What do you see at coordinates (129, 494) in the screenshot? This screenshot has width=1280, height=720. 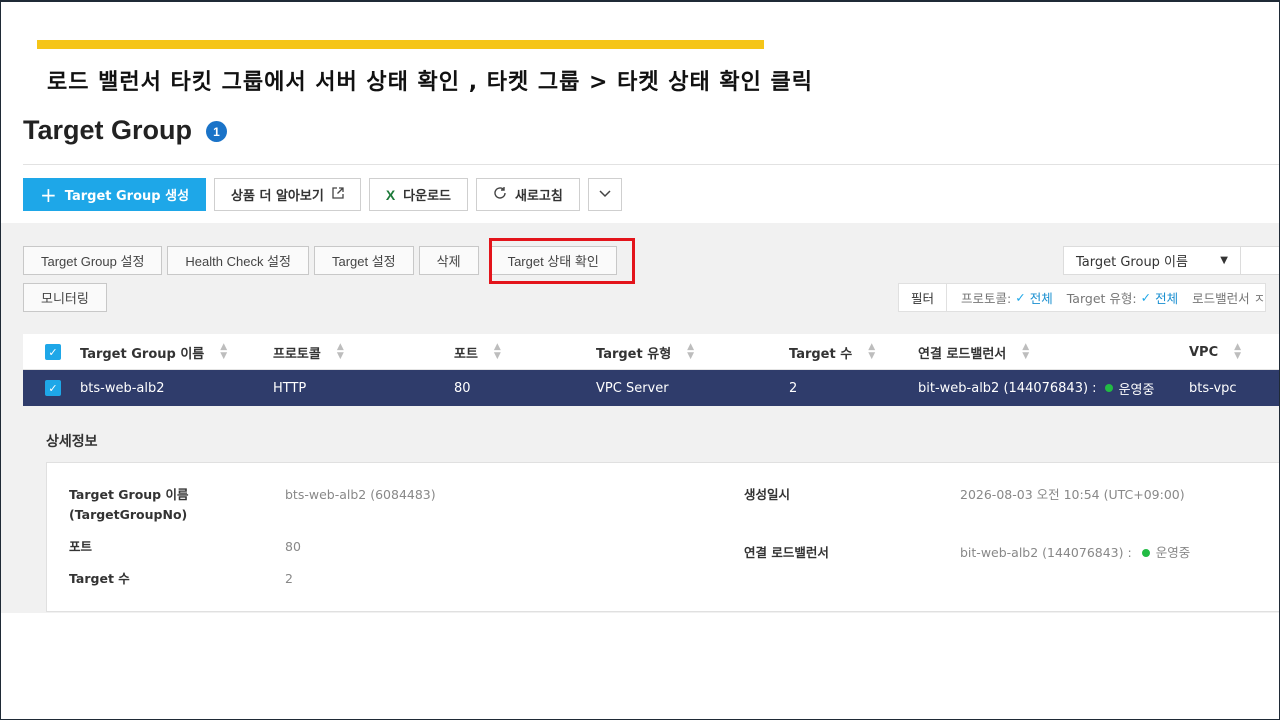 I see `detail-name-label-main: Target Group 이름` at bounding box center [129, 494].